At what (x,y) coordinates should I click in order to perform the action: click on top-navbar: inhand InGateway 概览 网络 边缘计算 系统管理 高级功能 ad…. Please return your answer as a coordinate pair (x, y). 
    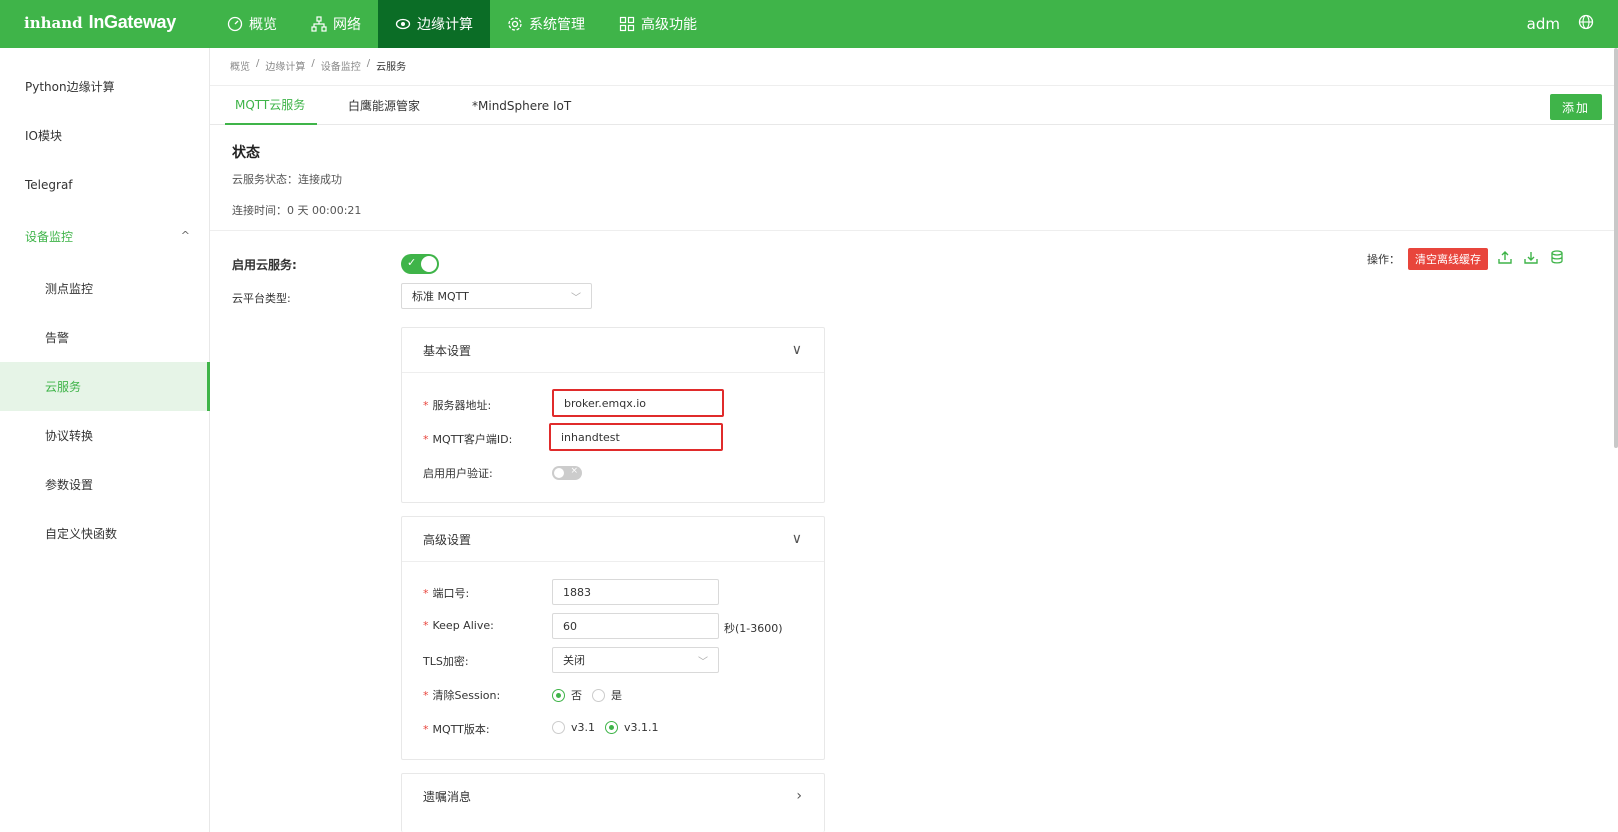
    Looking at the image, I should click on (809, 24).